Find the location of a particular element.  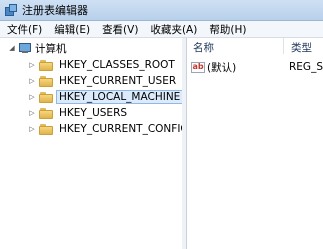

tree-item-computer: ◢ 计算机 is located at coordinates (37, 48).